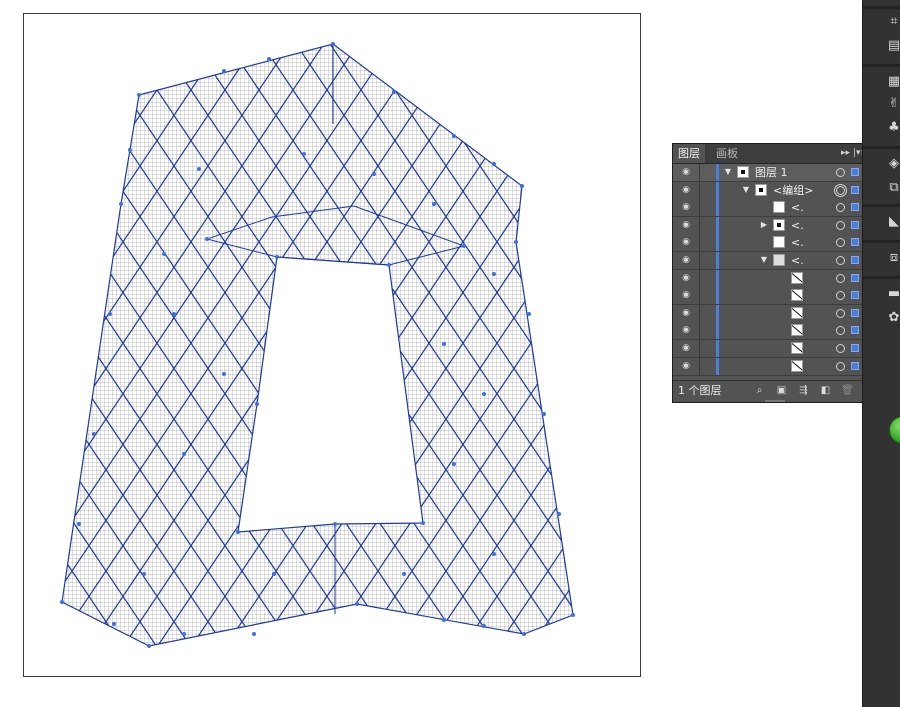  Describe the element at coordinates (893, 318) in the screenshot. I see `appearance-icon: ✿` at that location.